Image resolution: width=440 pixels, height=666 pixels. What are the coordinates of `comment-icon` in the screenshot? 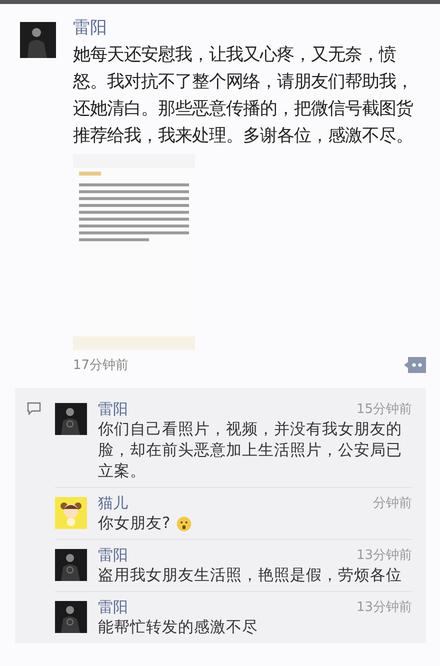 It's located at (34, 408).